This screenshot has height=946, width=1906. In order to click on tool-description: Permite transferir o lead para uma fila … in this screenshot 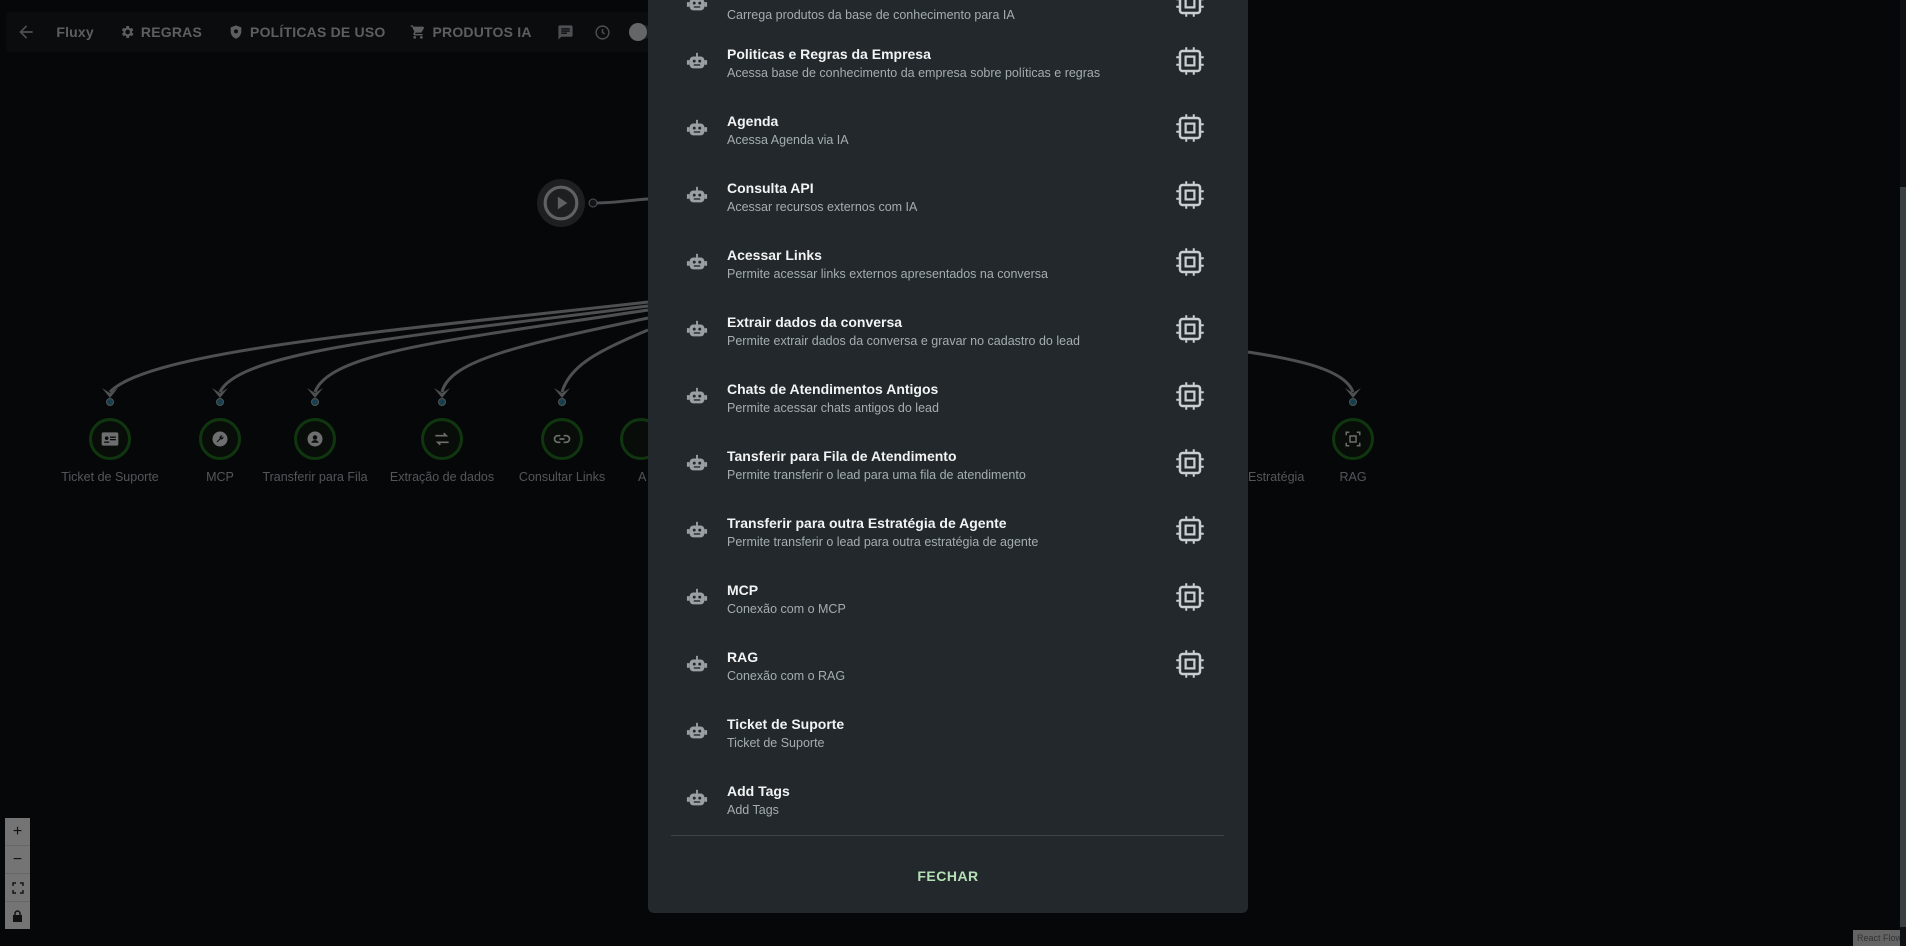, I will do `click(876, 475)`.